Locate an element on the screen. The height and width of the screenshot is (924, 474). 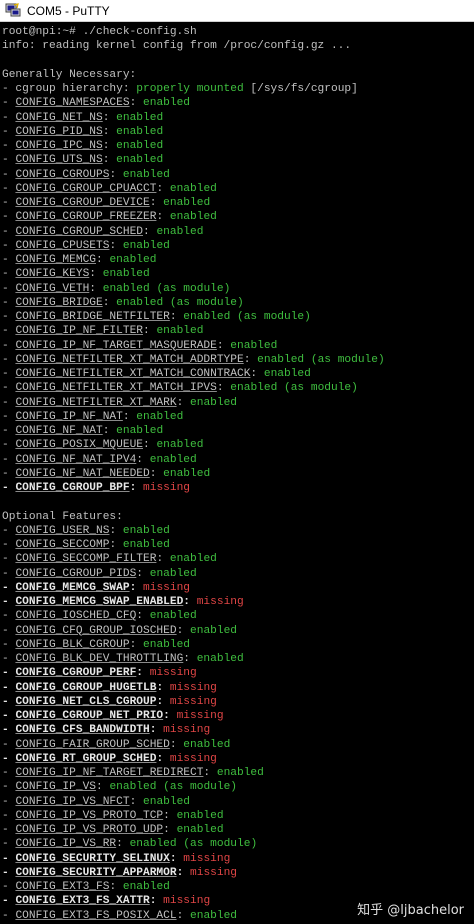
config-name: CONFIG_IP_NF_NAT is located at coordinates (69, 416).